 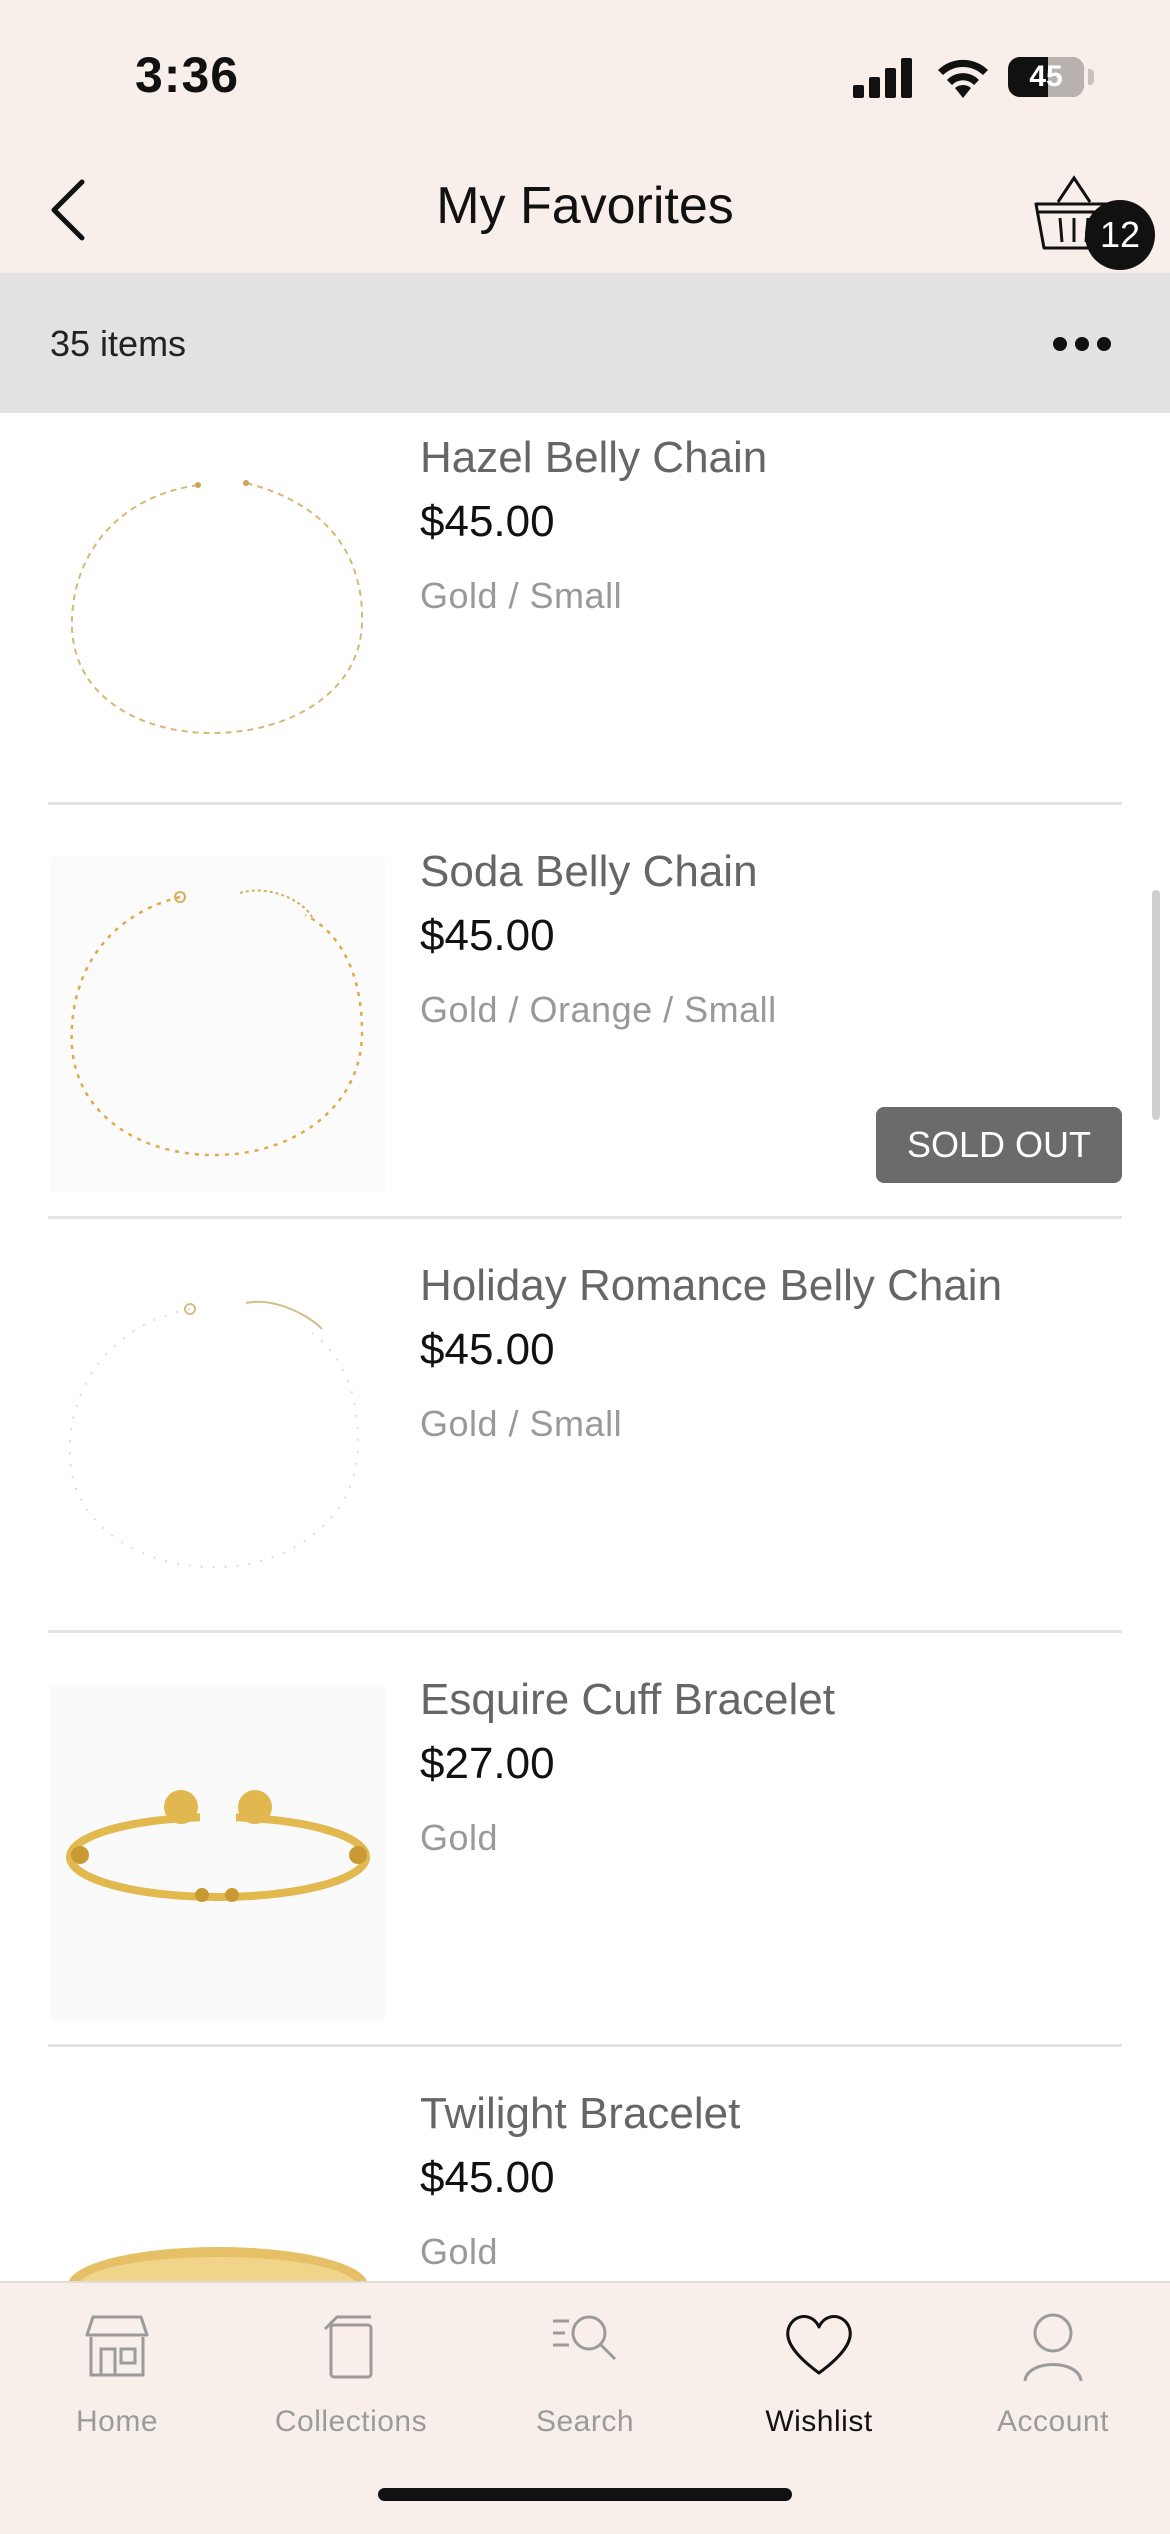 I want to click on cart-count-badge: 12, so click(x=1120, y=235).